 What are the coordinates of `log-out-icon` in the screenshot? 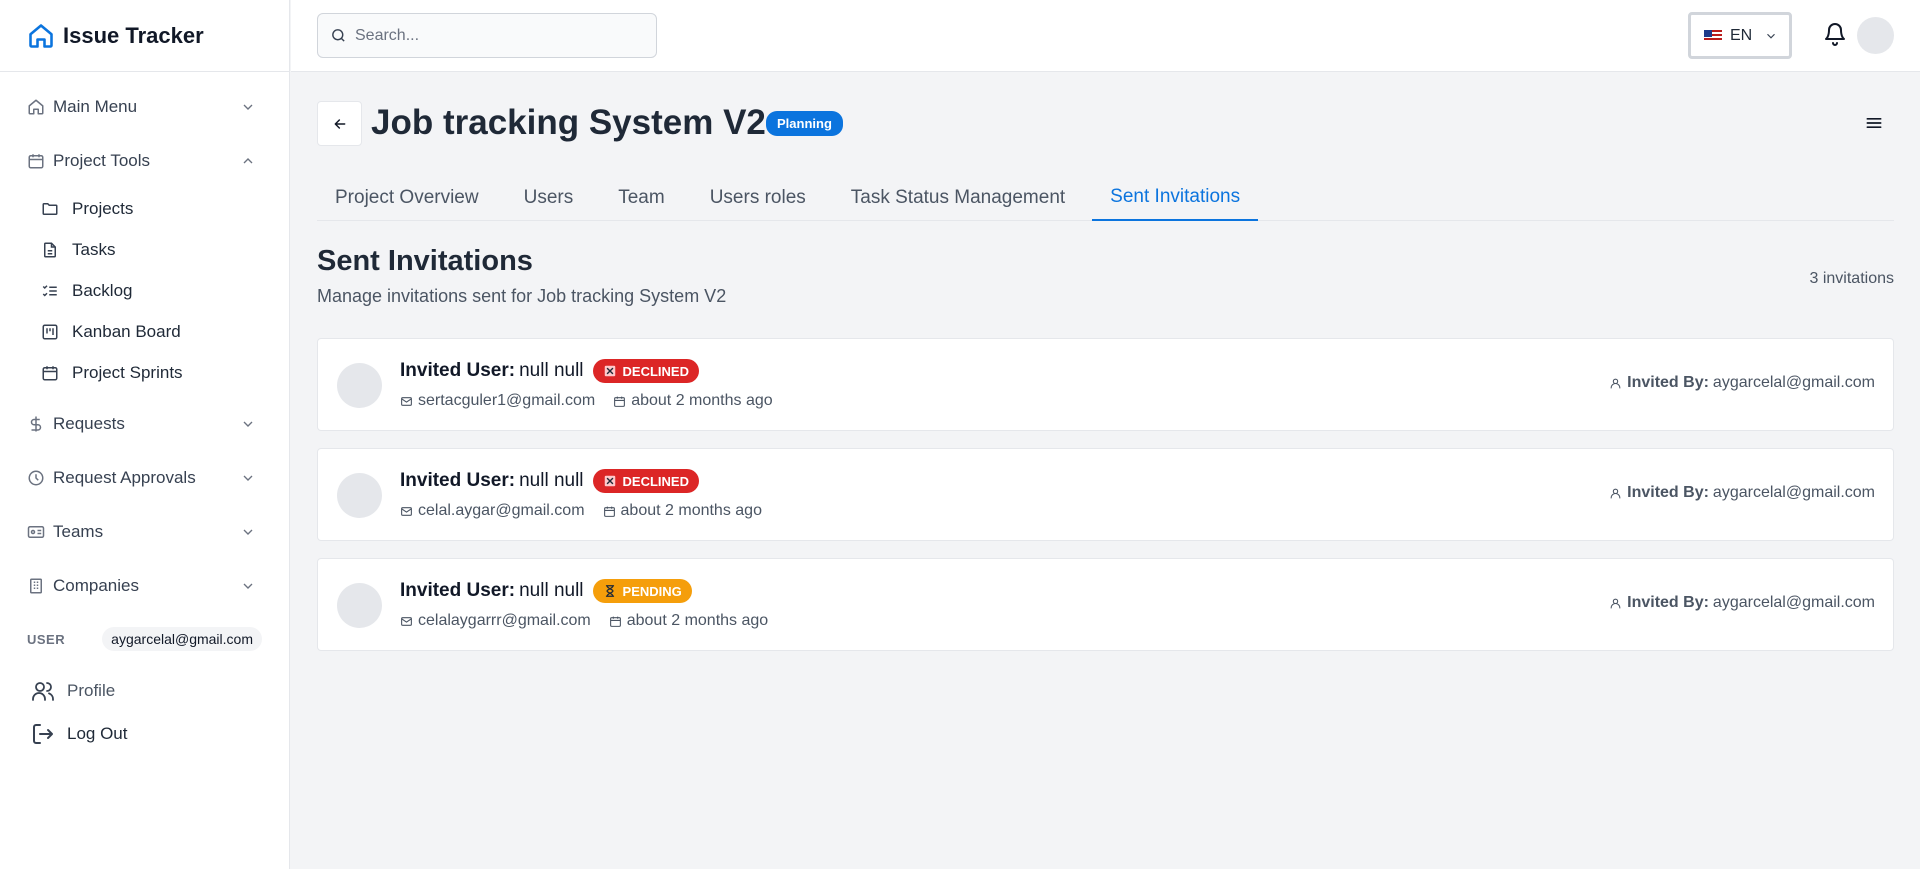 It's located at (43, 733).